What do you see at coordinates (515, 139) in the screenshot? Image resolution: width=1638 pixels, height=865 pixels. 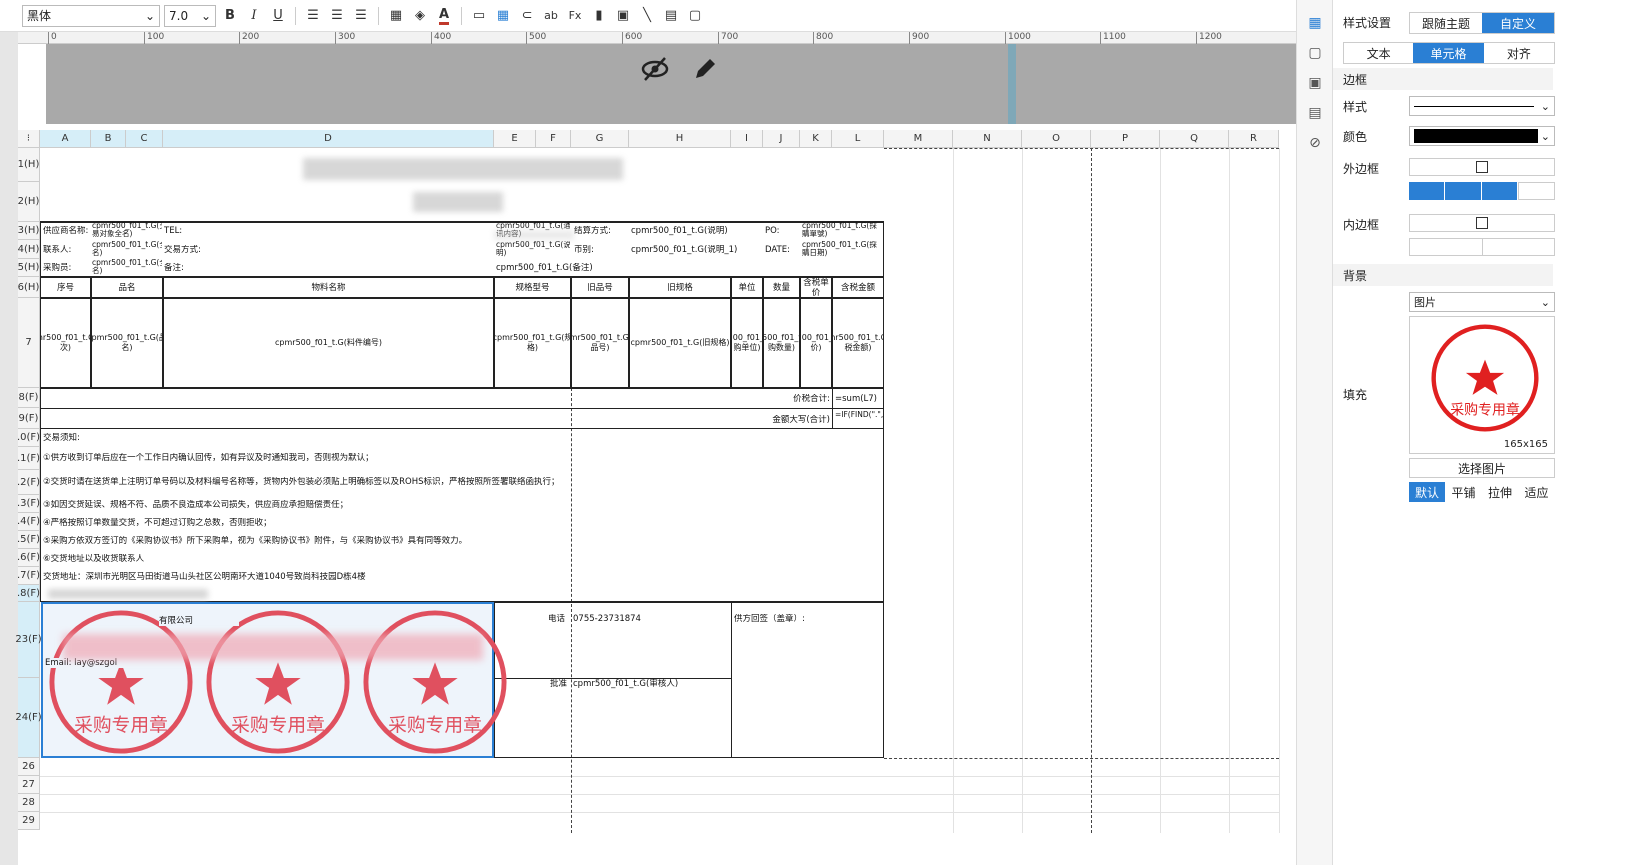 I see `column-header: E` at bounding box center [515, 139].